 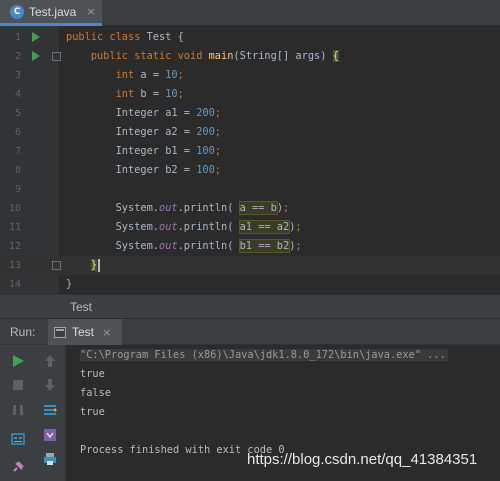 I want to click on code-line: 13 }, so click(x=250, y=265).